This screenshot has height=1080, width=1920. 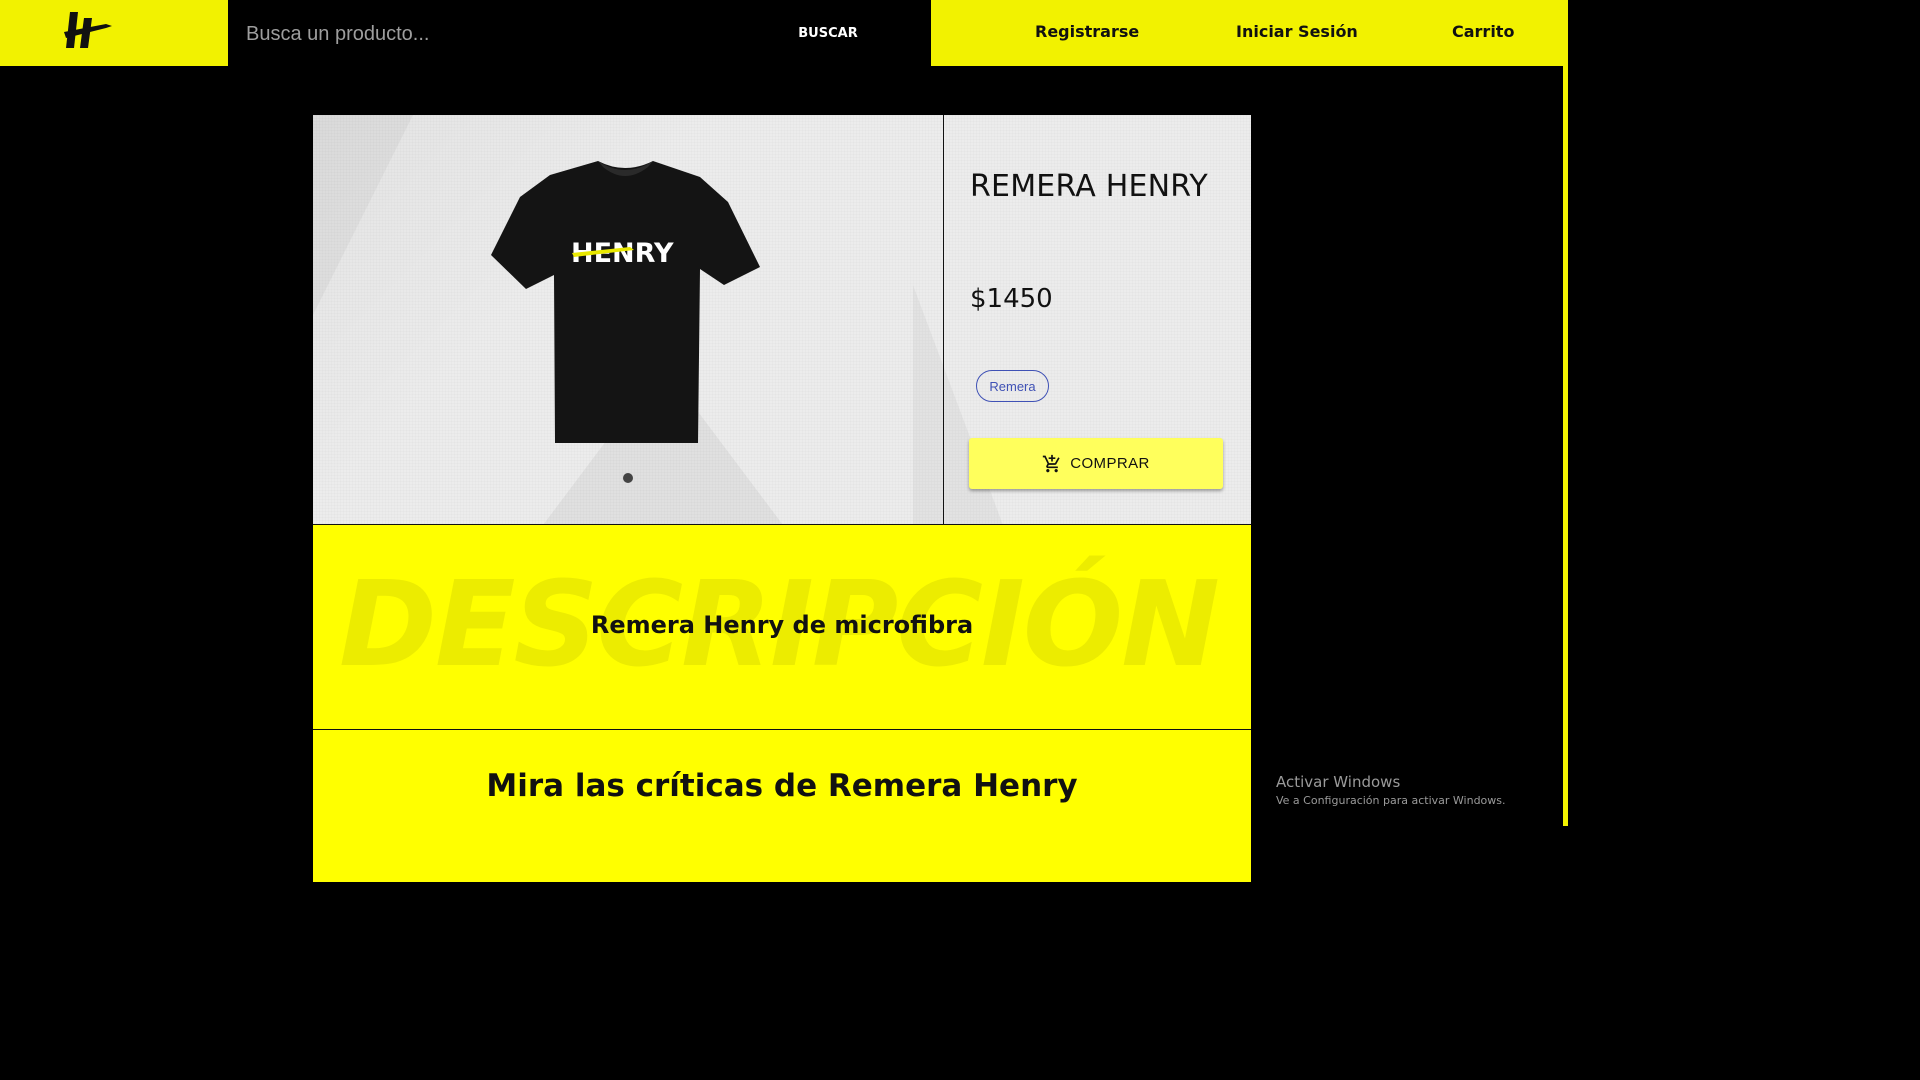 What do you see at coordinates (1110, 463) in the screenshot?
I see `buy-button-label: COMPRAR` at bounding box center [1110, 463].